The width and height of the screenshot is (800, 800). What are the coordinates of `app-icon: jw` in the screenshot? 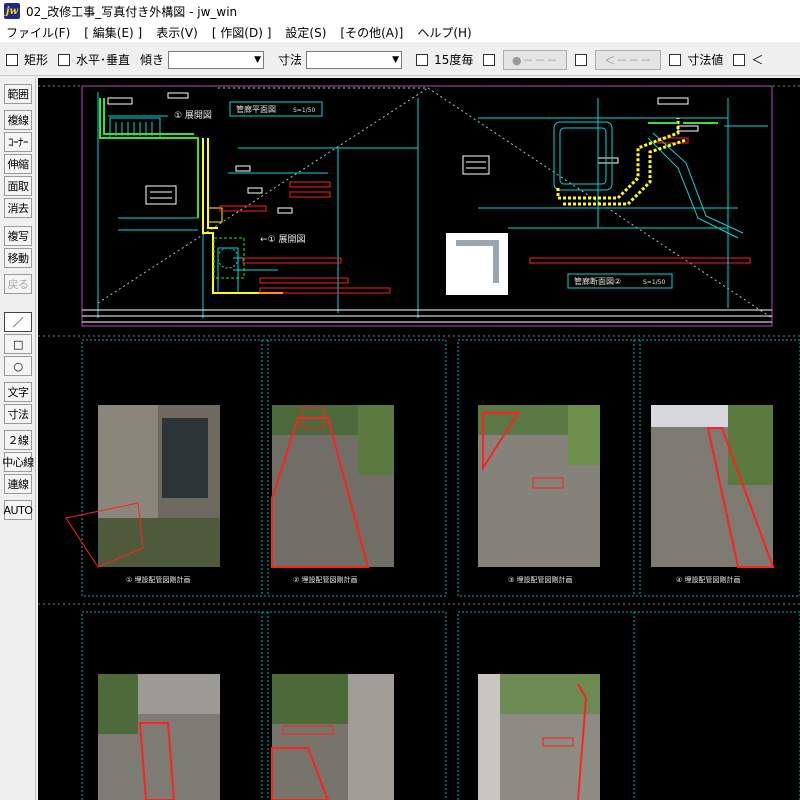 It's located at (12, 11).